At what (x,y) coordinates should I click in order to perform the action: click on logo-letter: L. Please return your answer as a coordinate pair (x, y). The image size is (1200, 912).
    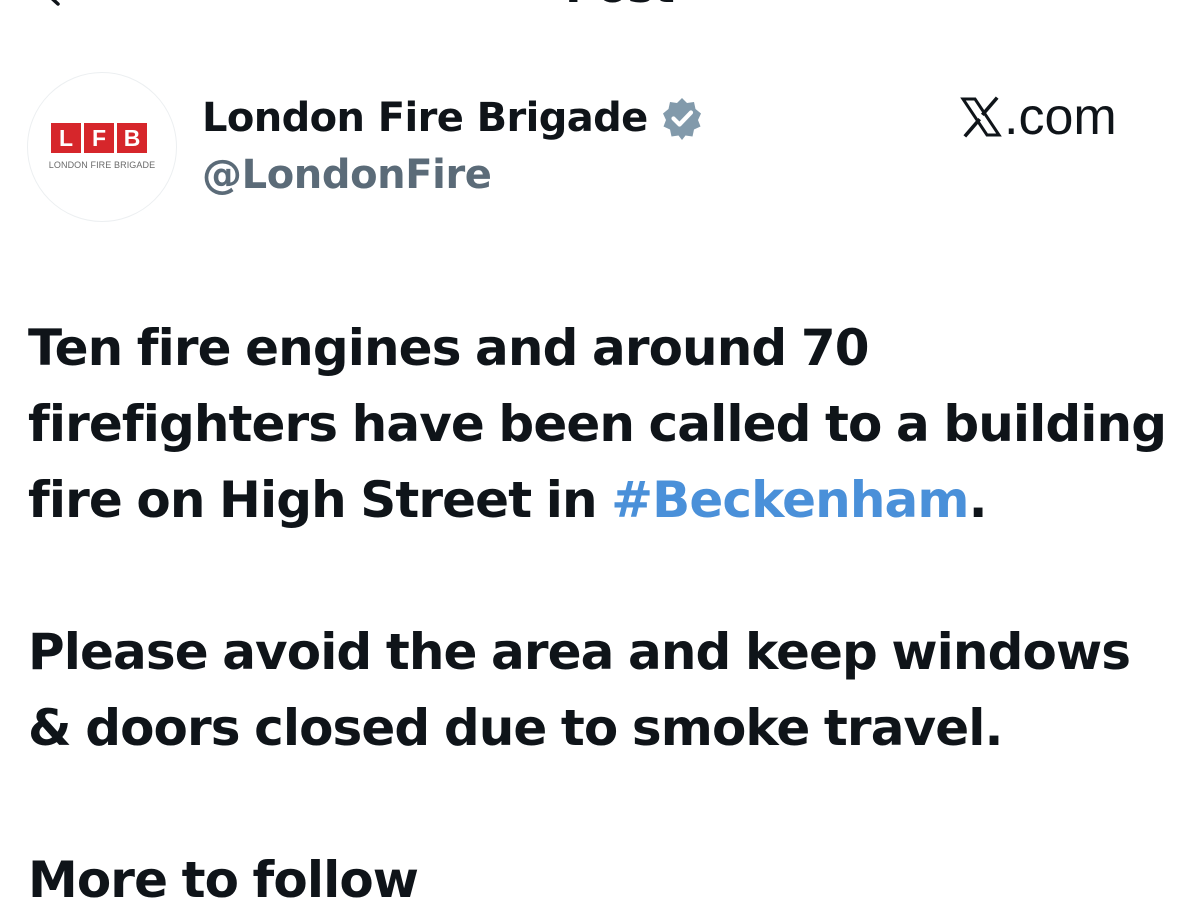
    Looking at the image, I should click on (66, 138).